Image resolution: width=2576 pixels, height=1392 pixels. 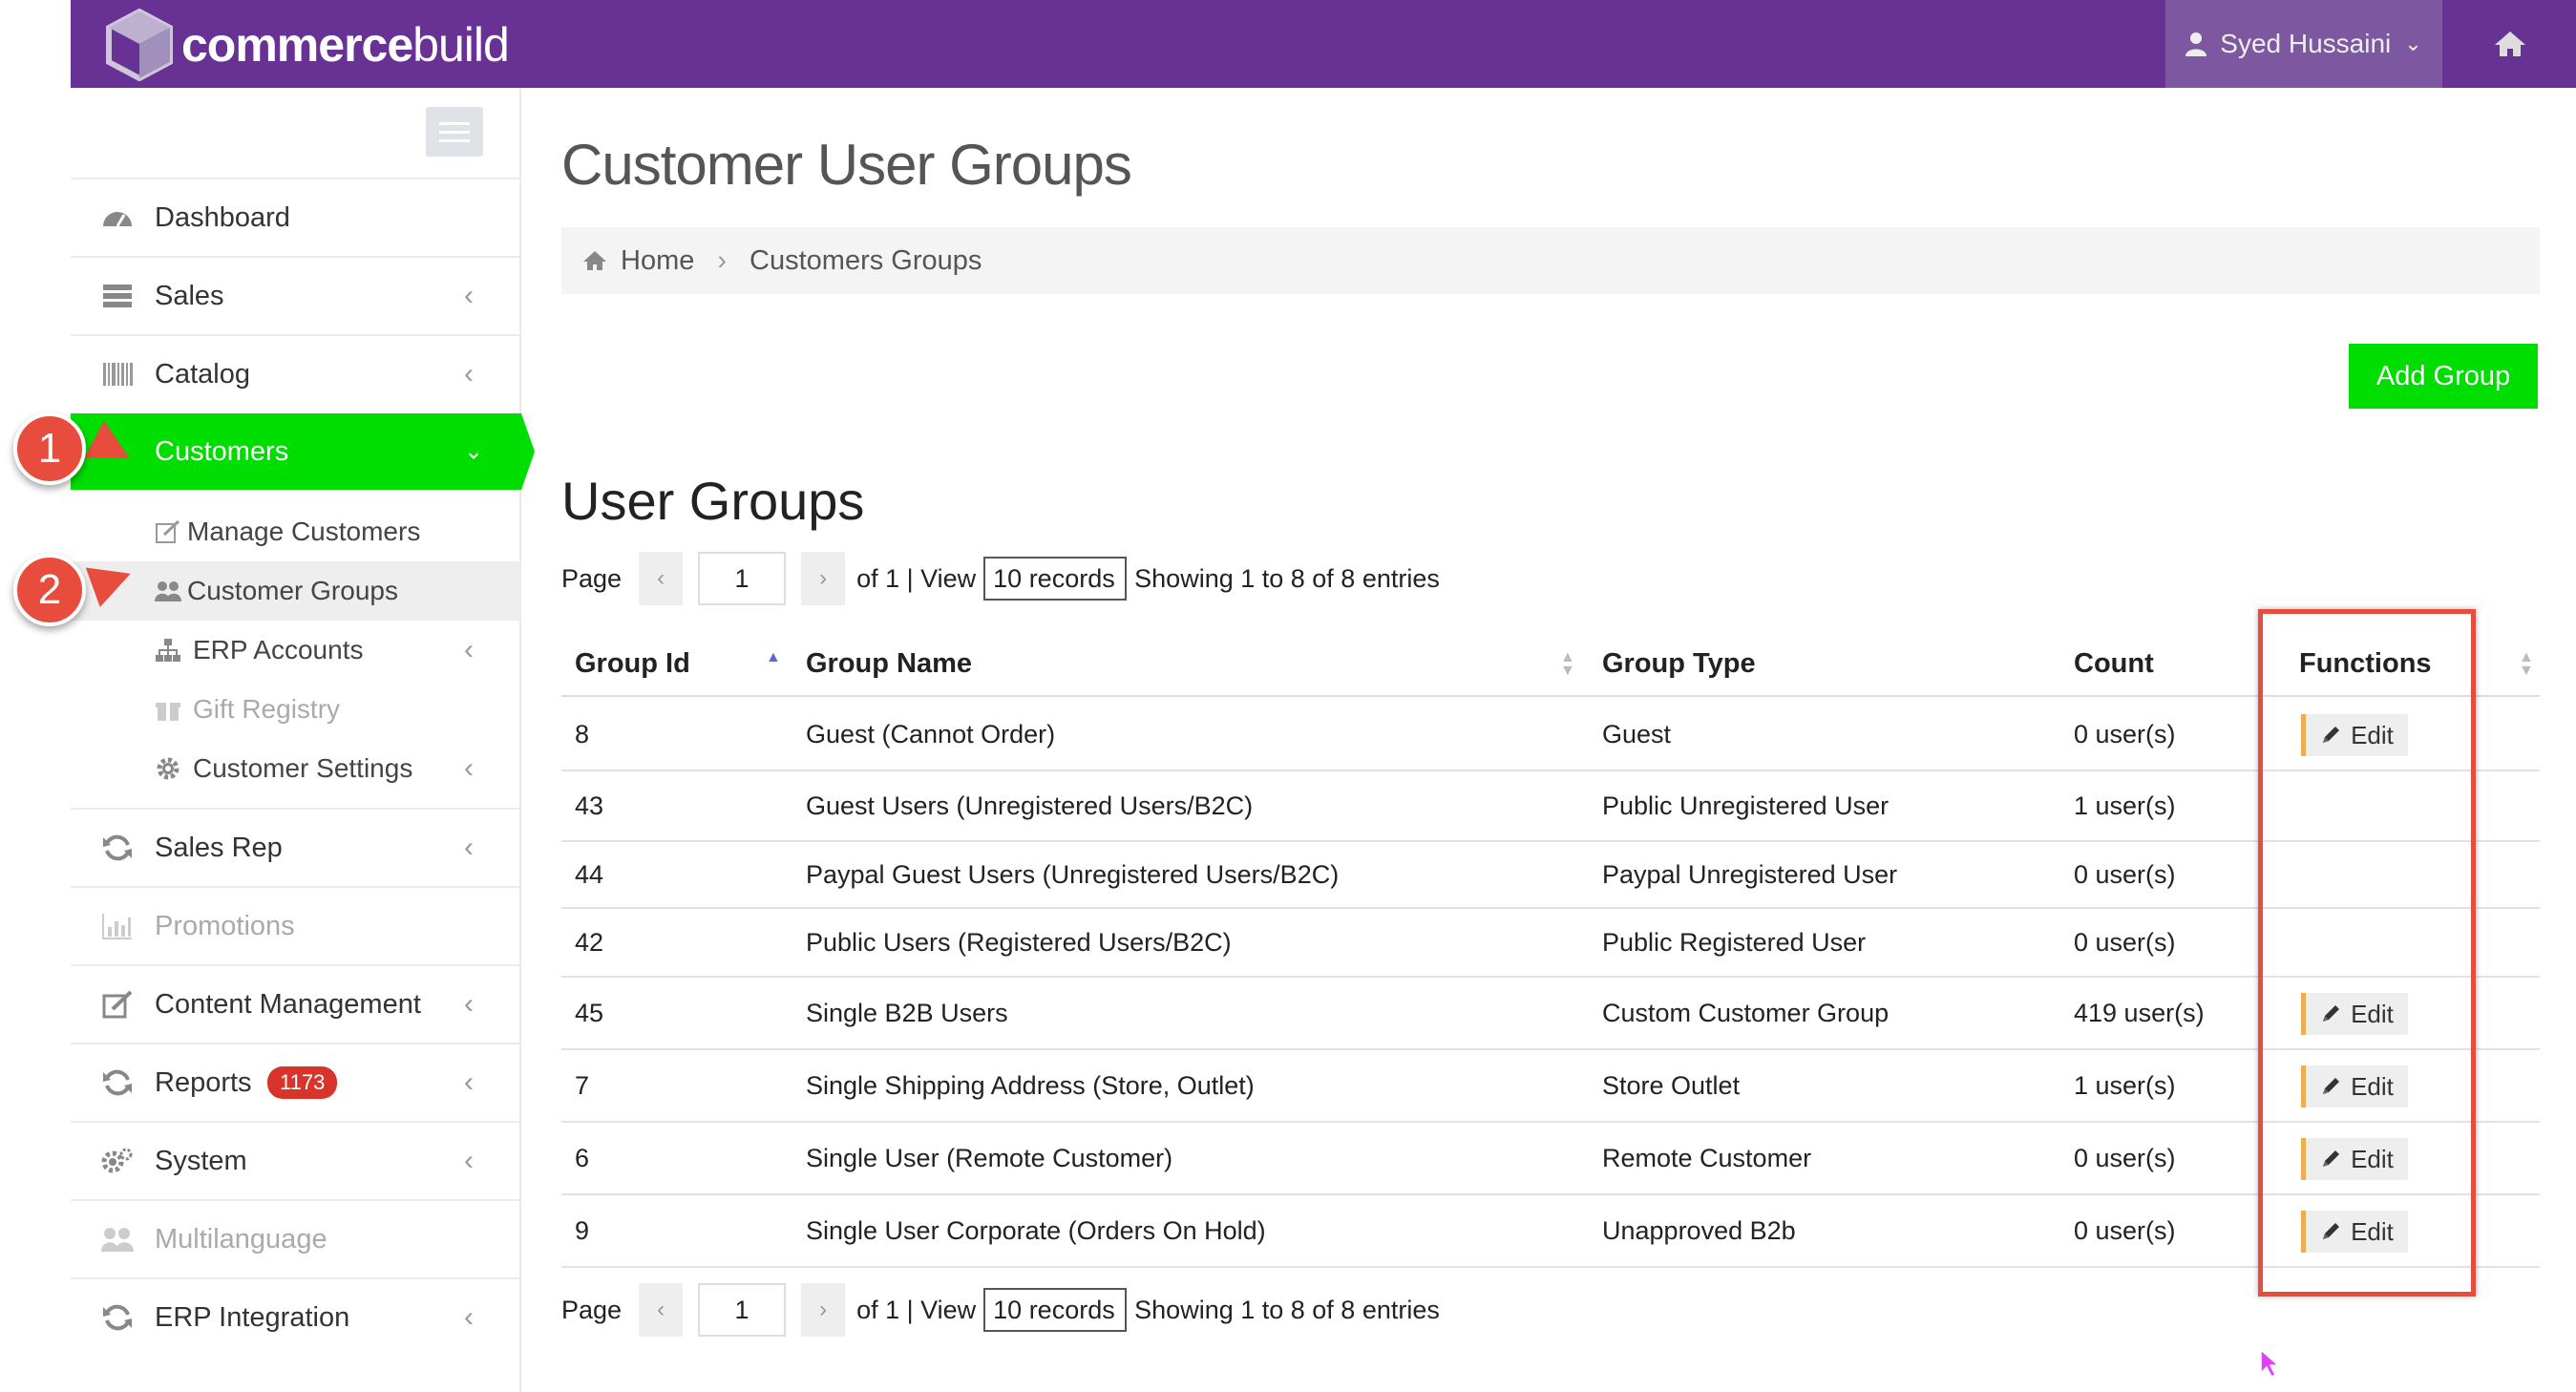 I want to click on breadcrumb-current: Customers Groups, so click(x=866, y=260).